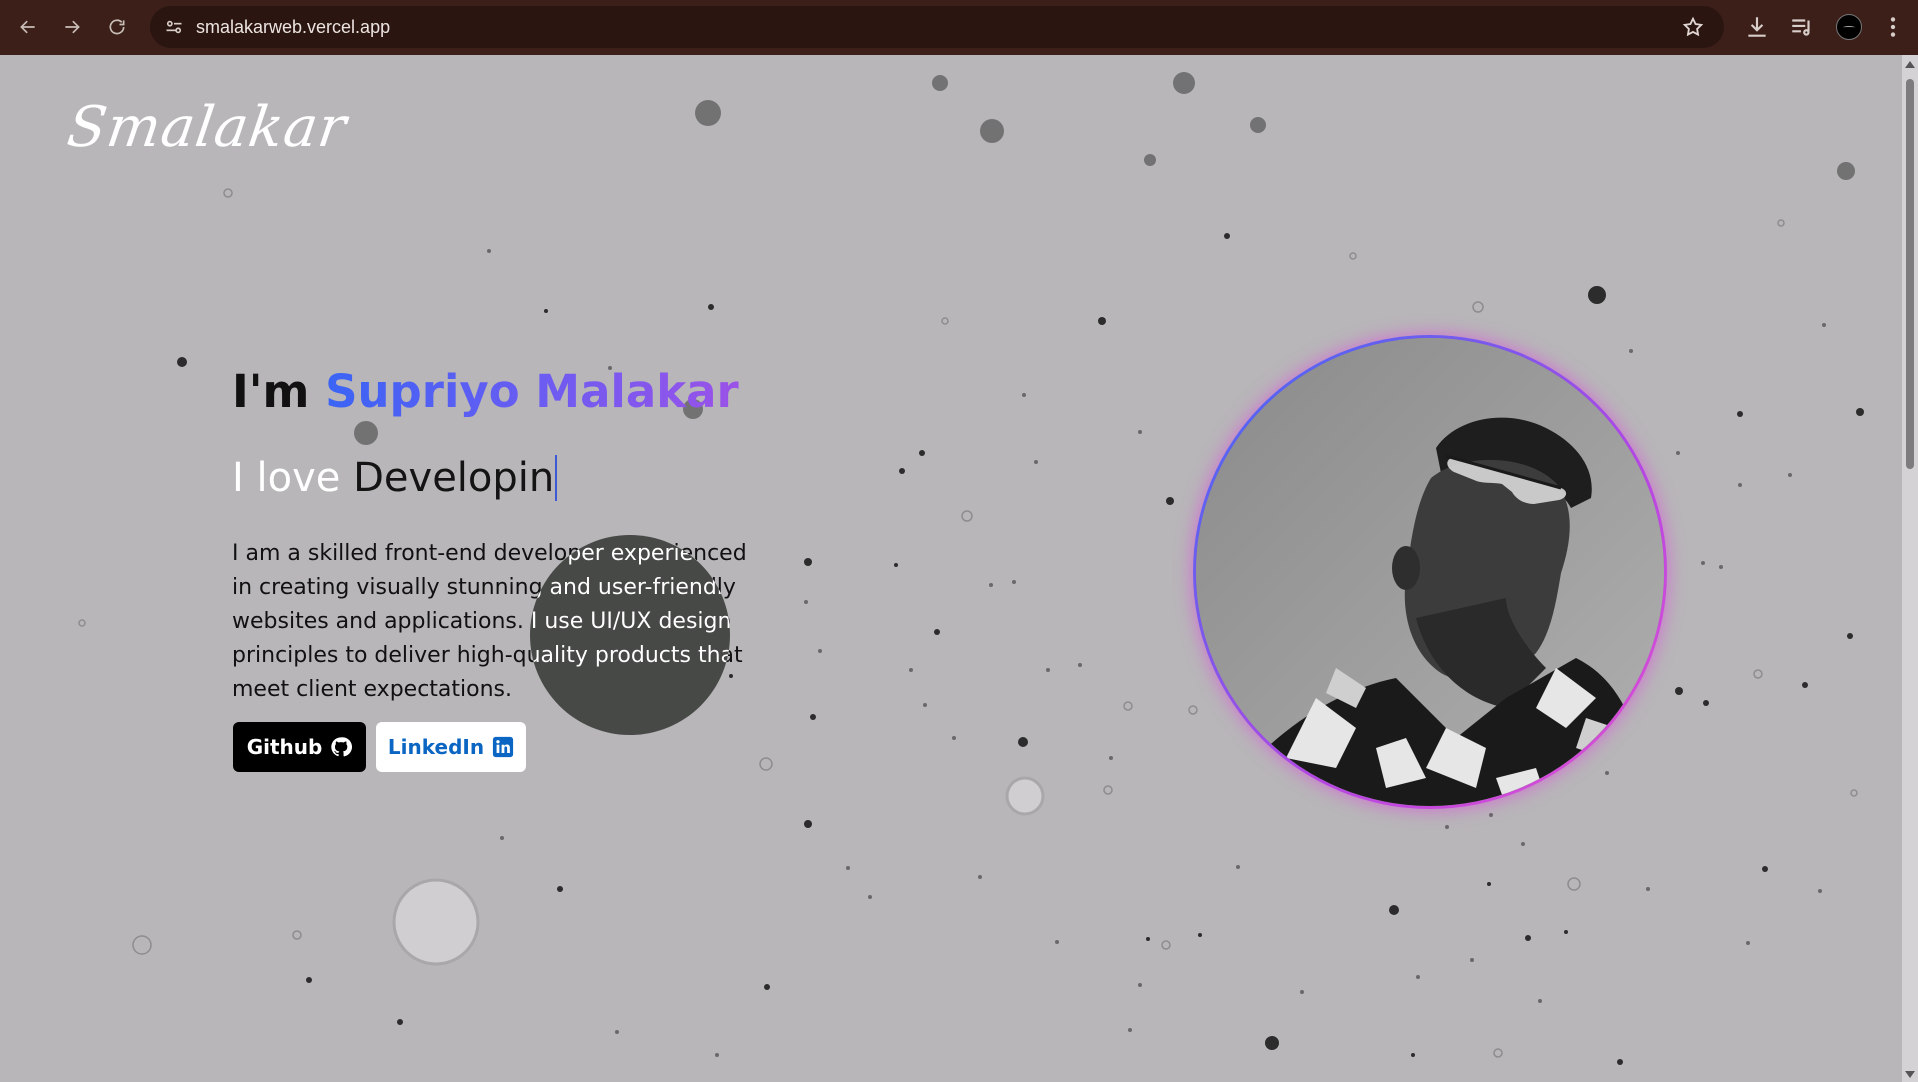 The height and width of the screenshot is (1082, 1918). What do you see at coordinates (1893, 27) in the screenshot?
I see `menu-dots-icon` at bounding box center [1893, 27].